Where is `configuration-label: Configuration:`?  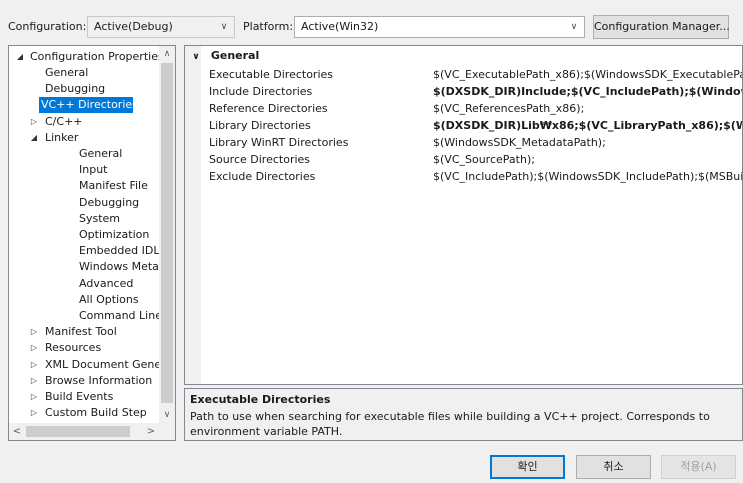 configuration-label: Configuration: is located at coordinates (47, 26).